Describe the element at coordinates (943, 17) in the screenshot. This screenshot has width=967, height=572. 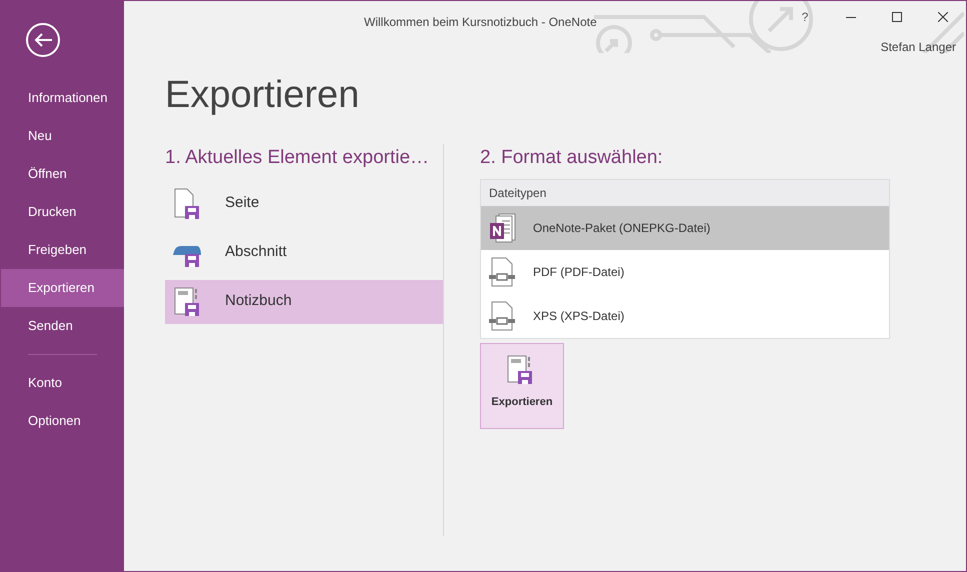
I see `close-icon` at that location.